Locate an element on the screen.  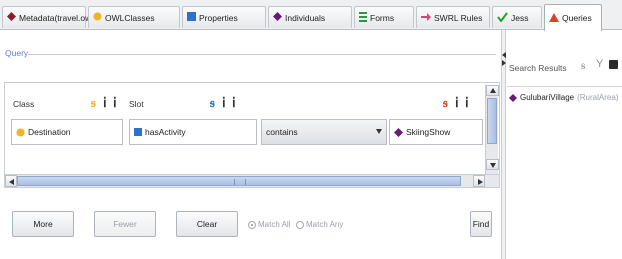
arrow-left-icon is located at coordinates (11, 182).